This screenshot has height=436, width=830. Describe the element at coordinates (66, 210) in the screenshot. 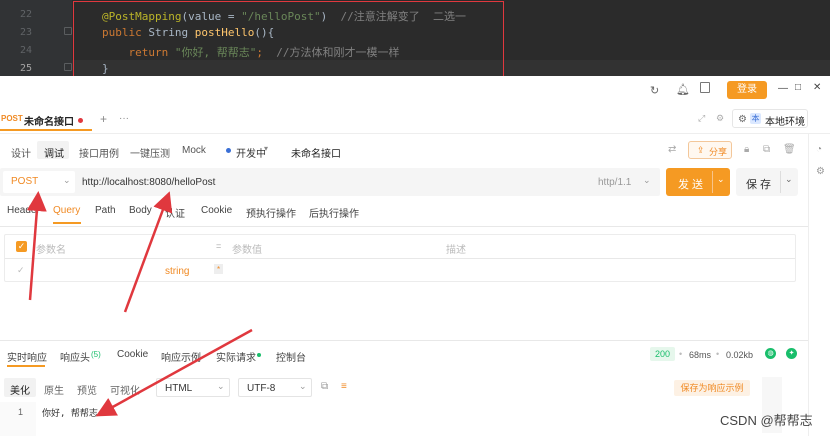

I see `tab-query: Query` at that location.